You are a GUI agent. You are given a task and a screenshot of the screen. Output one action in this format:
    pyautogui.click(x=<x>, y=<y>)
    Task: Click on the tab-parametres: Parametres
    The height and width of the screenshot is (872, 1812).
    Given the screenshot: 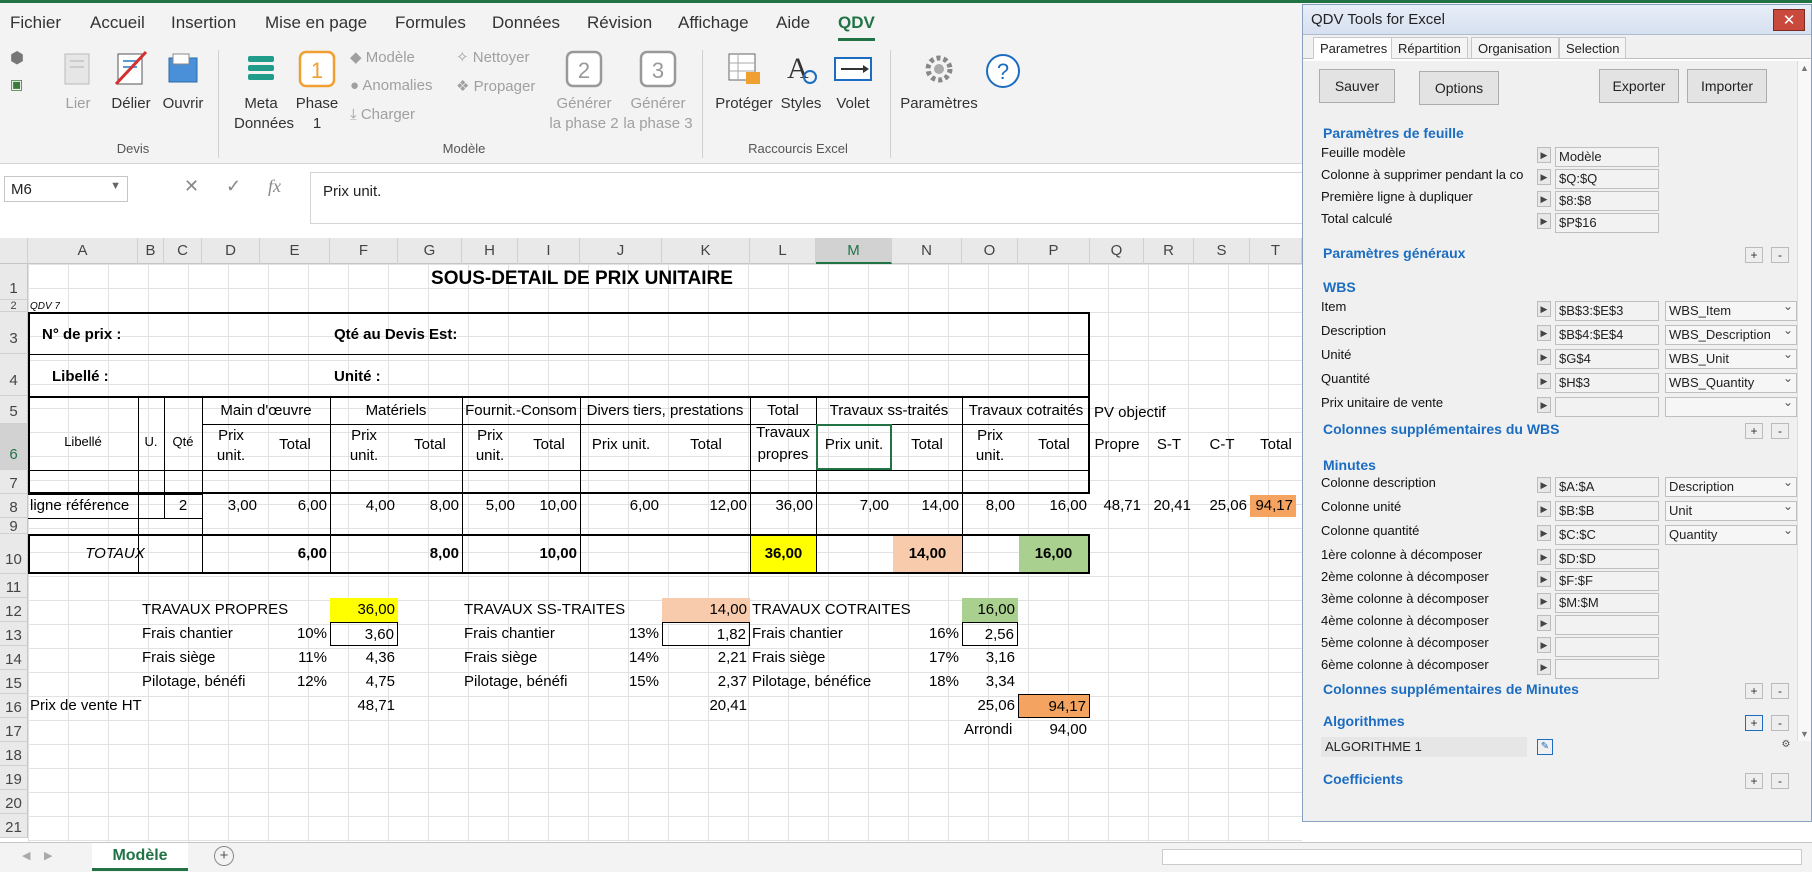 What is the action you would take?
    pyautogui.click(x=1354, y=48)
    